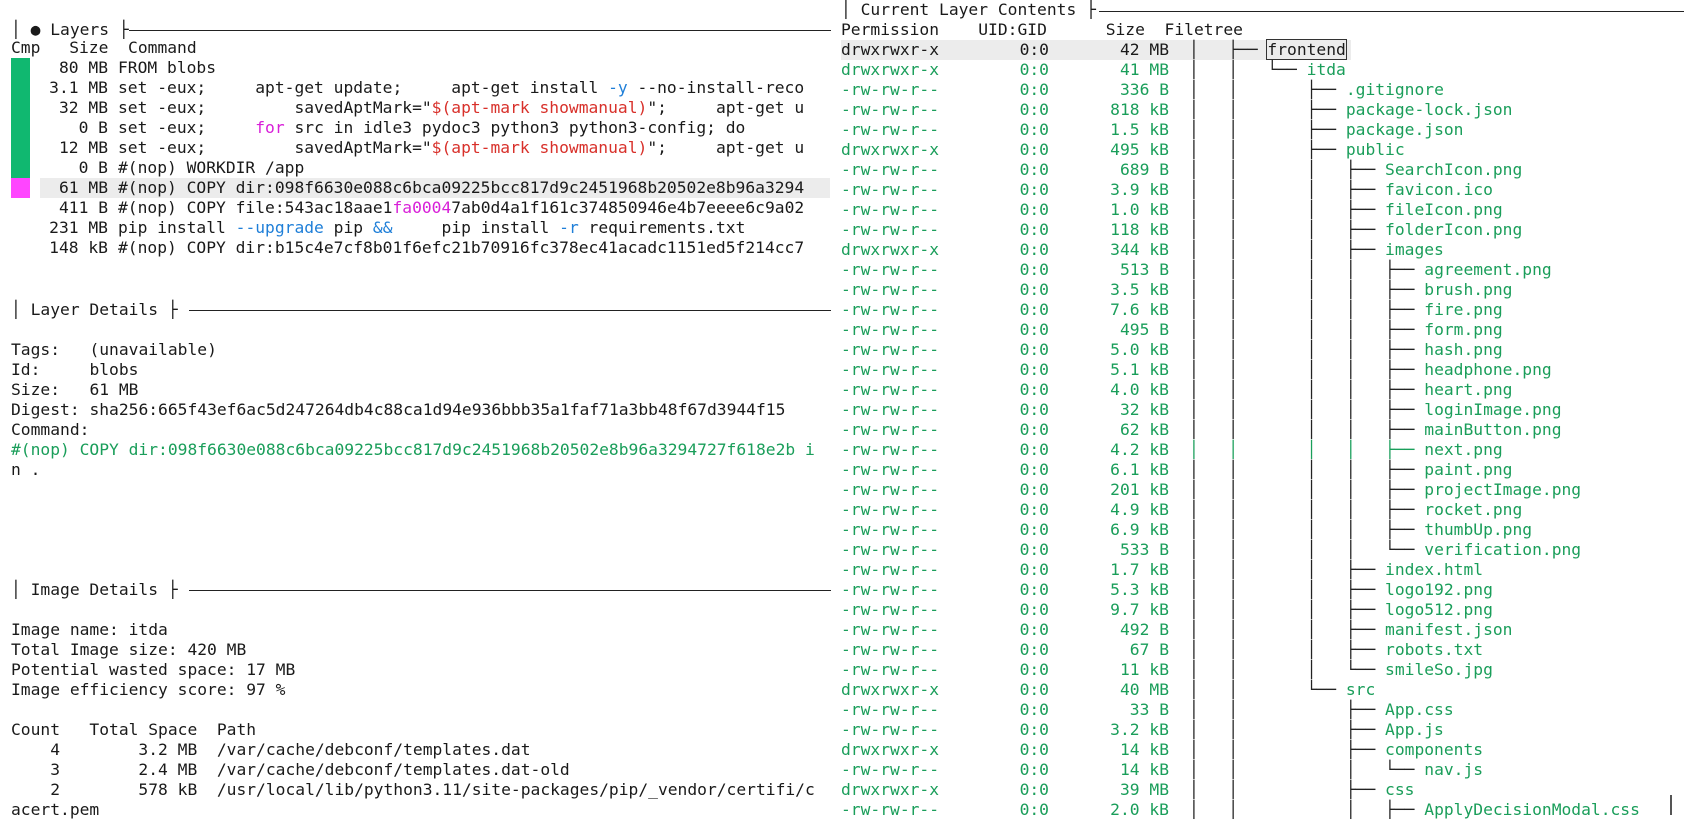 Image resolution: width=1688 pixels, height=820 pixels. I want to click on id-label: Id:, so click(26, 369).